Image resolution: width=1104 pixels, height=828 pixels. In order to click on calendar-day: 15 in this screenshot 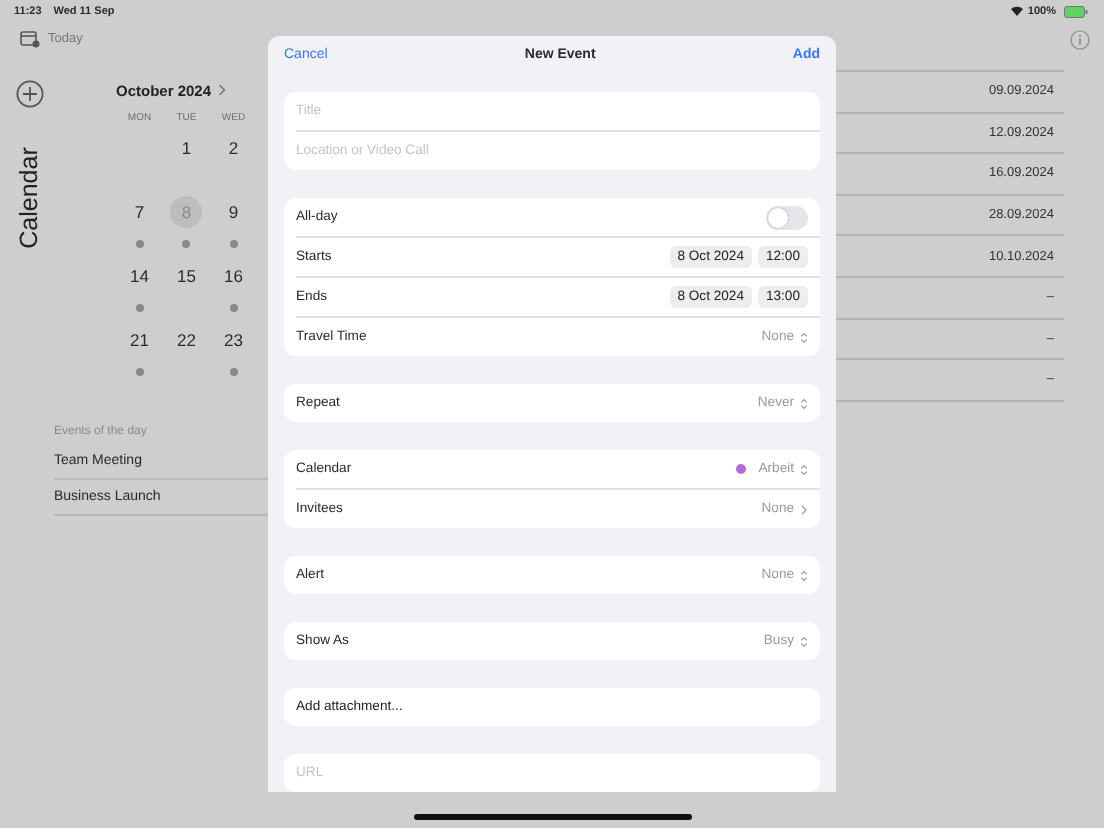, I will do `click(186, 276)`.